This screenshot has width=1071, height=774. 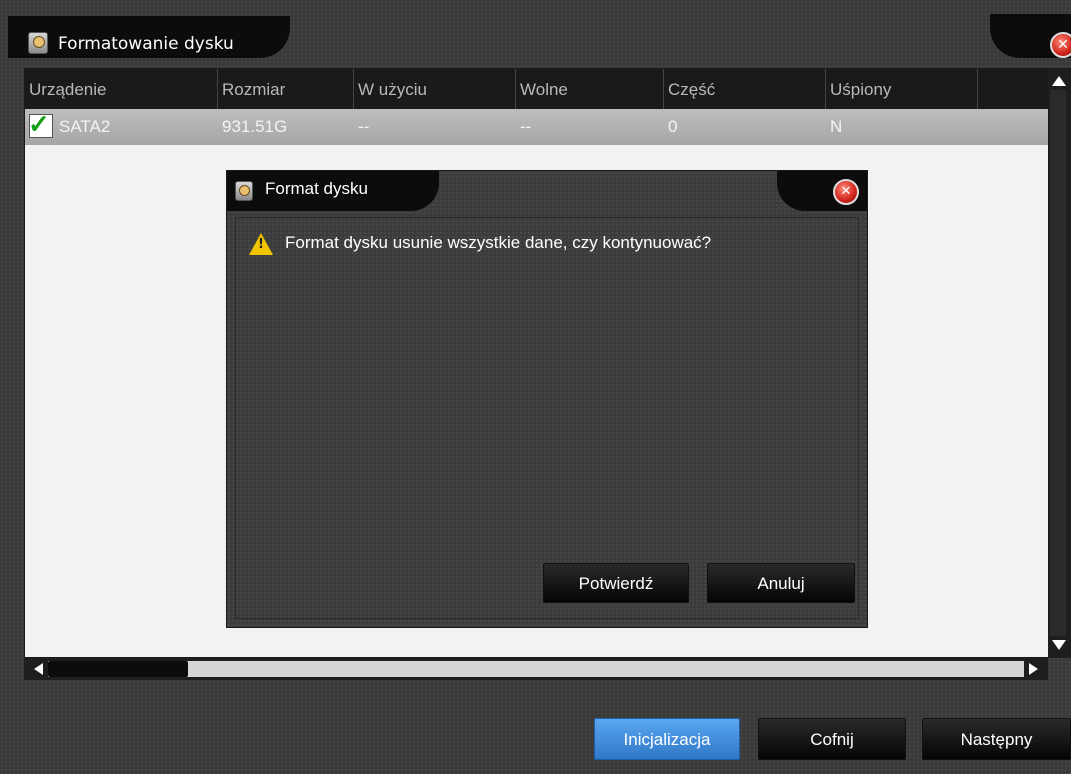 I want to click on dialog-title-tab: Format dysku, so click(x=333, y=191).